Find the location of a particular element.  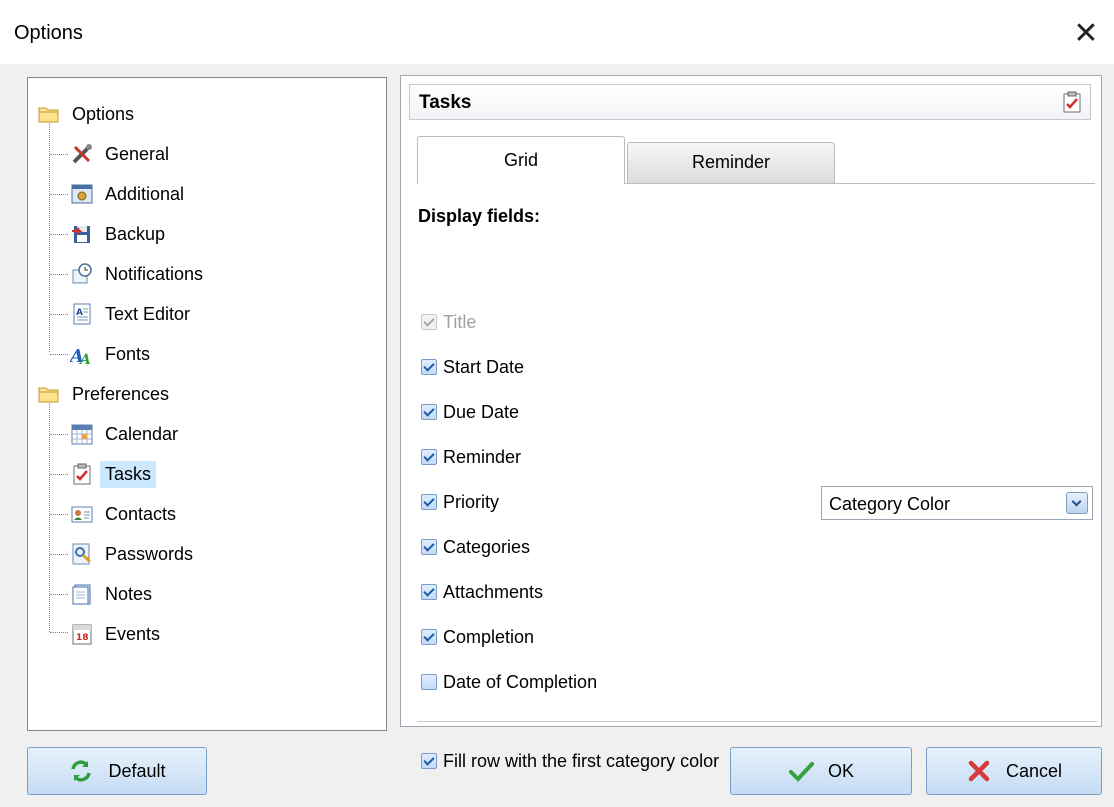

tree-item-backup: Backup is located at coordinates (120, 234).